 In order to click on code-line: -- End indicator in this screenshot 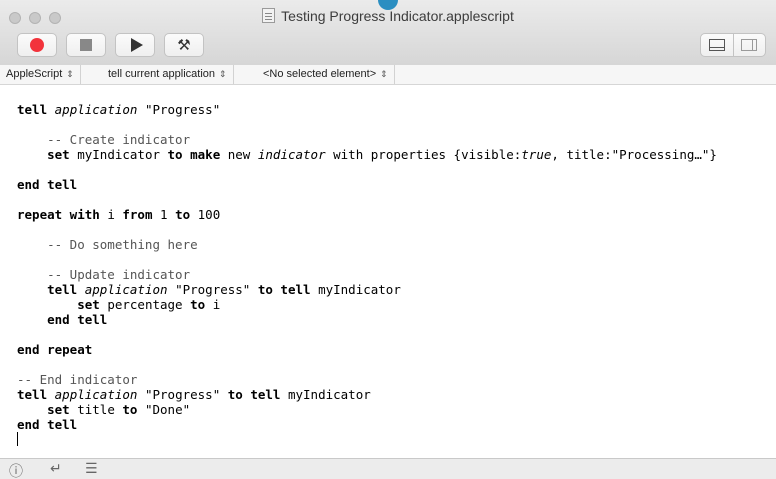, I will do `click(367, 379)`.